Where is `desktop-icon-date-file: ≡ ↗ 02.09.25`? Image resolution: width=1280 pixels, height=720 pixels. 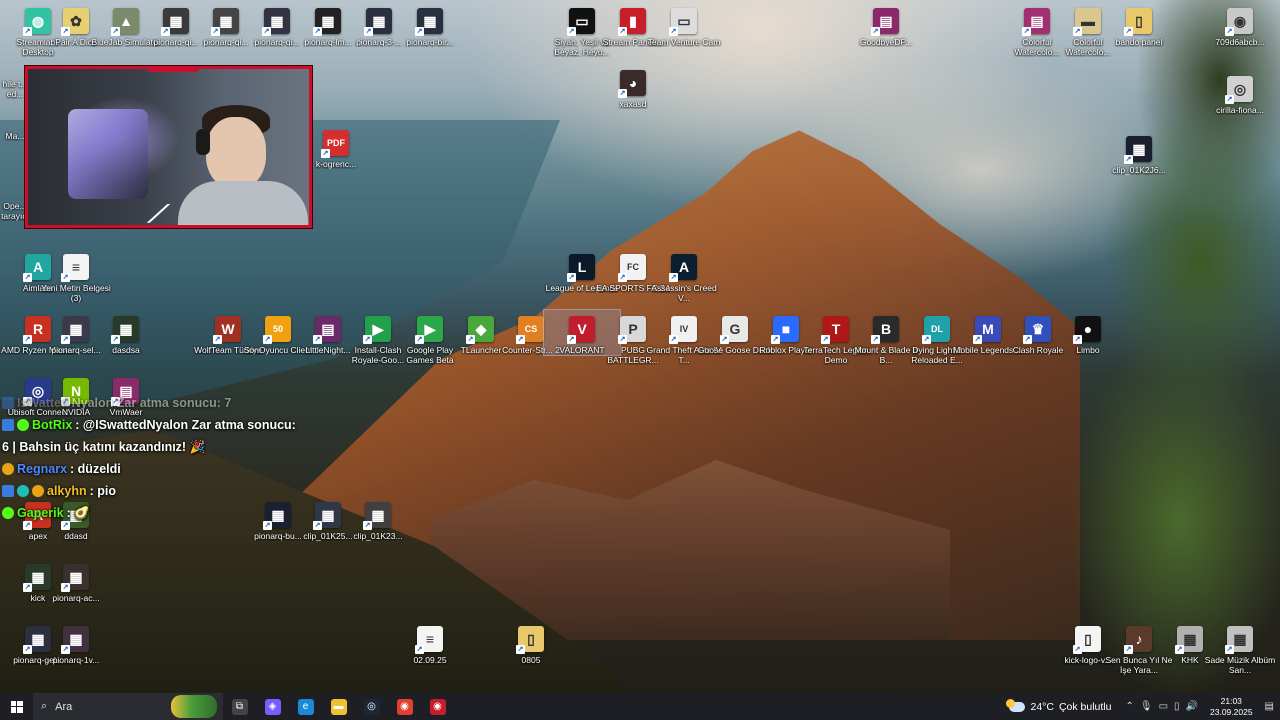 desktop-icon-date-file: ≡ ↗ 02.09.25 is located at coordinates (430, 642).